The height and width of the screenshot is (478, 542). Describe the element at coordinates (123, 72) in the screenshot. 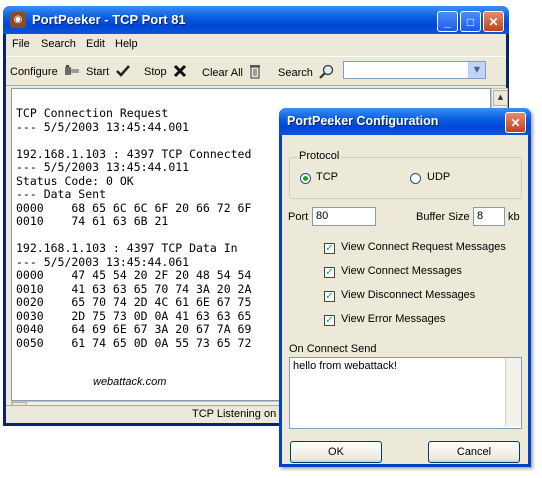

I see `checkmark-icon` at that location.